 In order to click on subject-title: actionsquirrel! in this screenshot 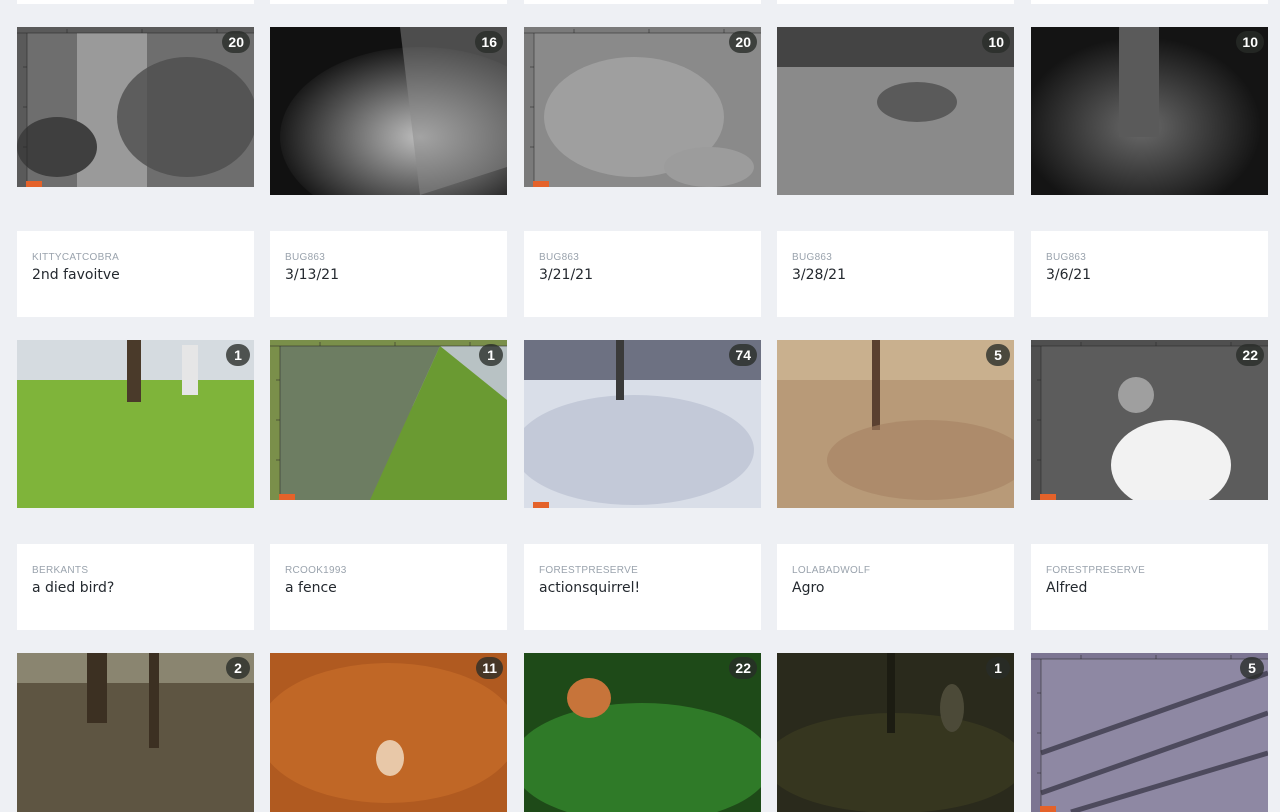, I will do `click(590, 588)`.